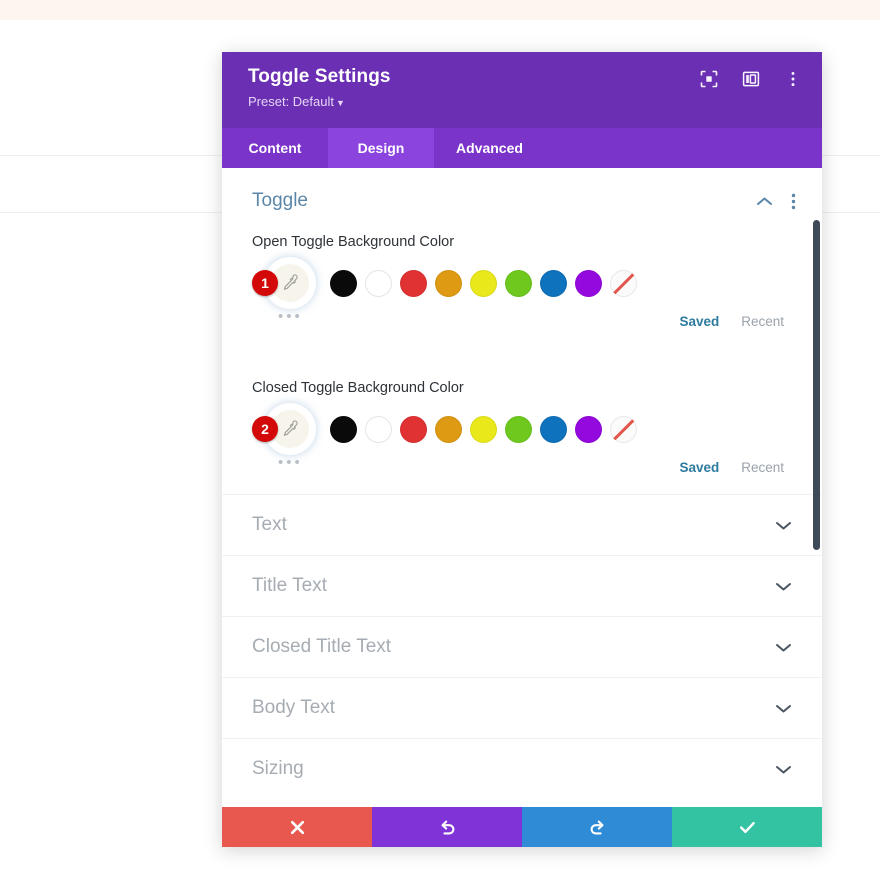 Image resolution: width=880 pixels, height=886 pixels. What do you see at coordinates (793, 79) in the screenshot?
I see `kebab-menu-icon` at bounding box center [793, 79].